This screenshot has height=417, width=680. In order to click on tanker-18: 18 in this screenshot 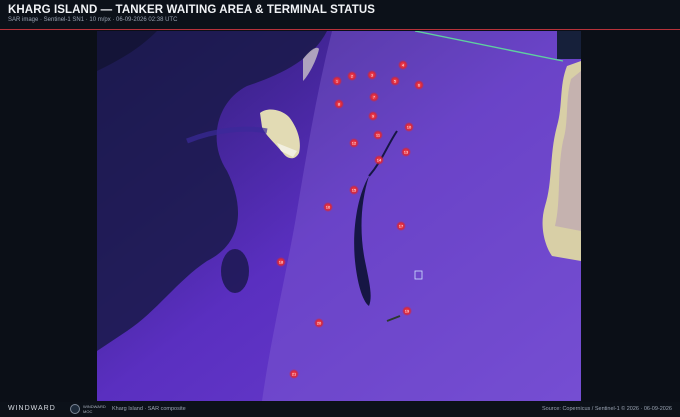, I will do `click(281, 262)`.